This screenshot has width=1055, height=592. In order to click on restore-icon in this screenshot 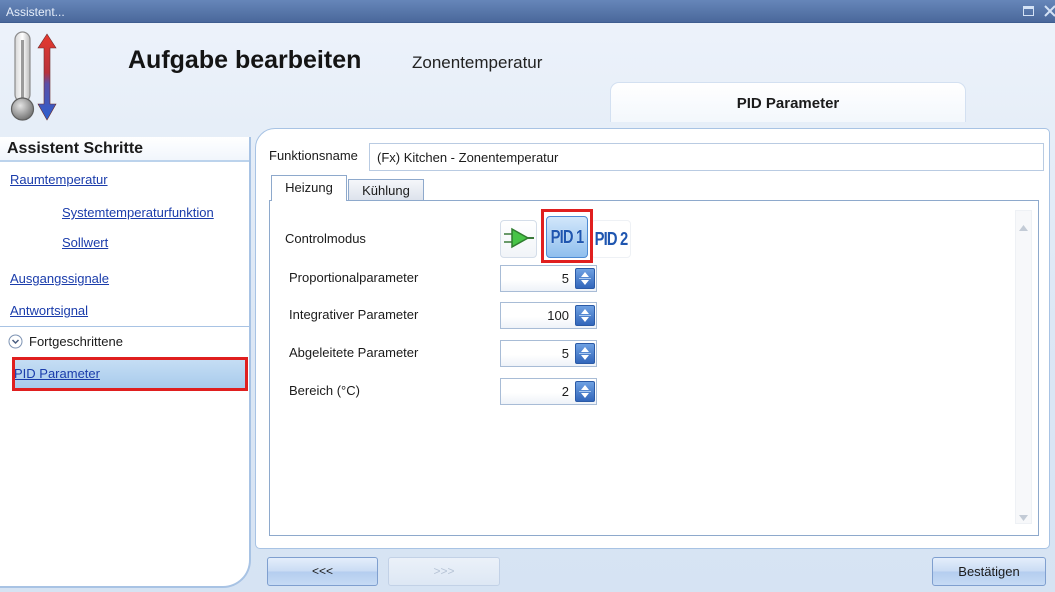, I will do `click(1028, 11)`.